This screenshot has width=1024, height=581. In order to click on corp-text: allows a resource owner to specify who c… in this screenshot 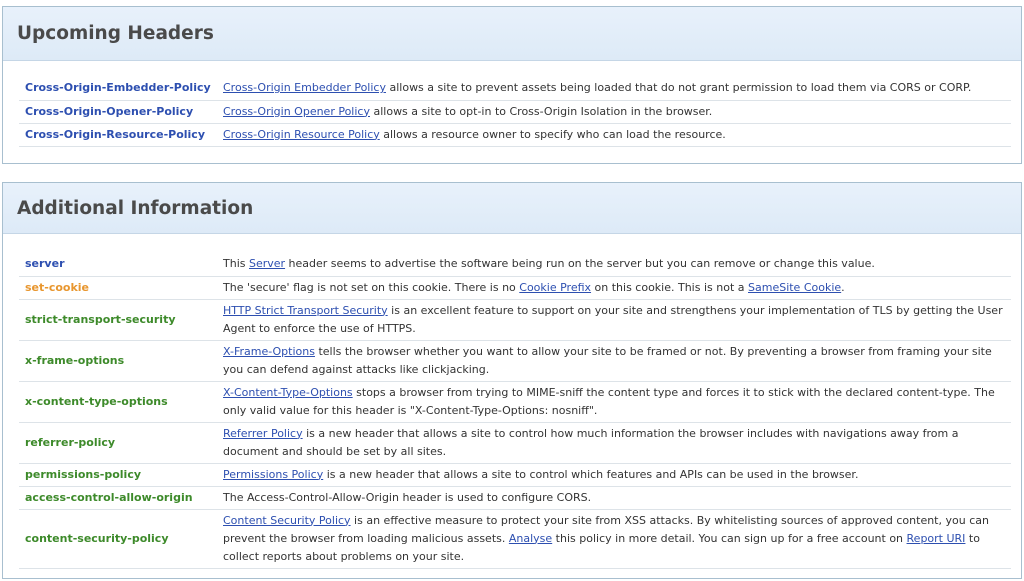, I will do `click(552, 134)`.